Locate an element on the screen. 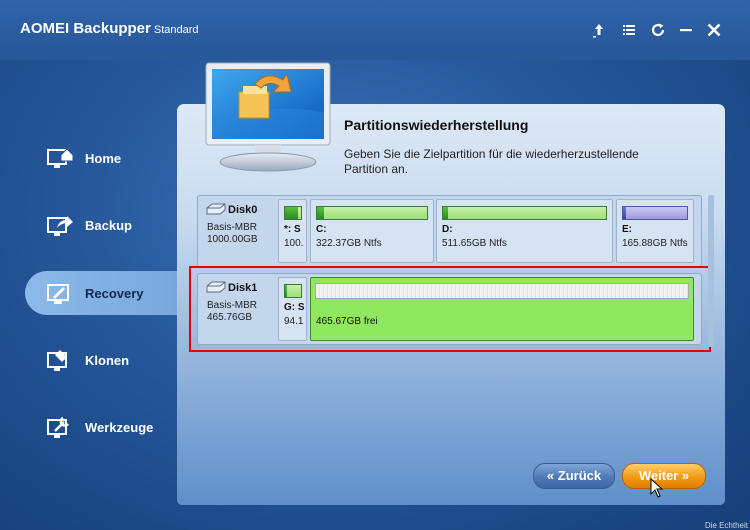 The width and height of the screenshot is (750, 530). back-button: « Zurück is located at coordinates (574, 476).